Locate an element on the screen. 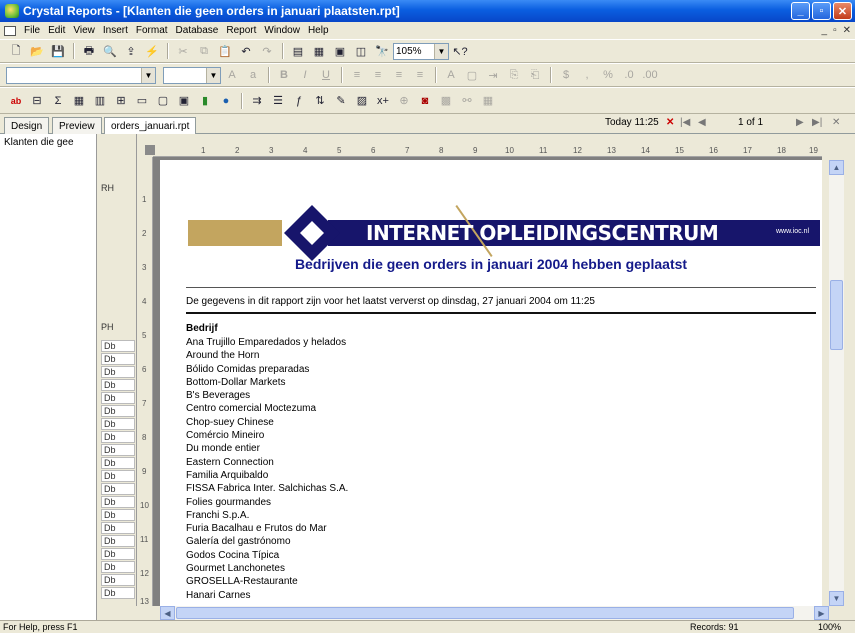 This screenshot has height=633, width=855. font-grow-icon: A is located at coordinates (232, 75).